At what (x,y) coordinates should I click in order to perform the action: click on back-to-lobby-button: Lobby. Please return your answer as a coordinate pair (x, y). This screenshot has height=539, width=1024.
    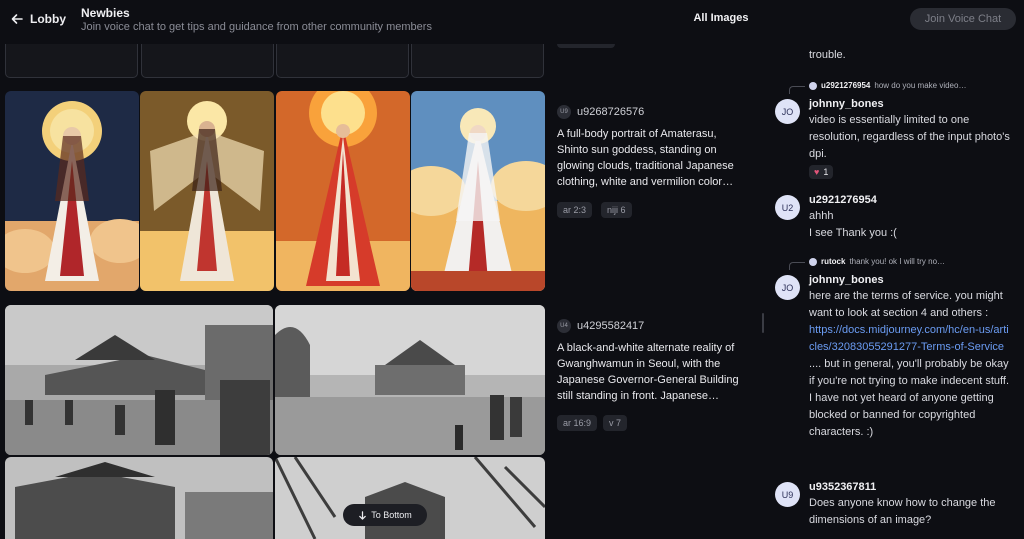
    Looking at the image, I should click on (38, 19).